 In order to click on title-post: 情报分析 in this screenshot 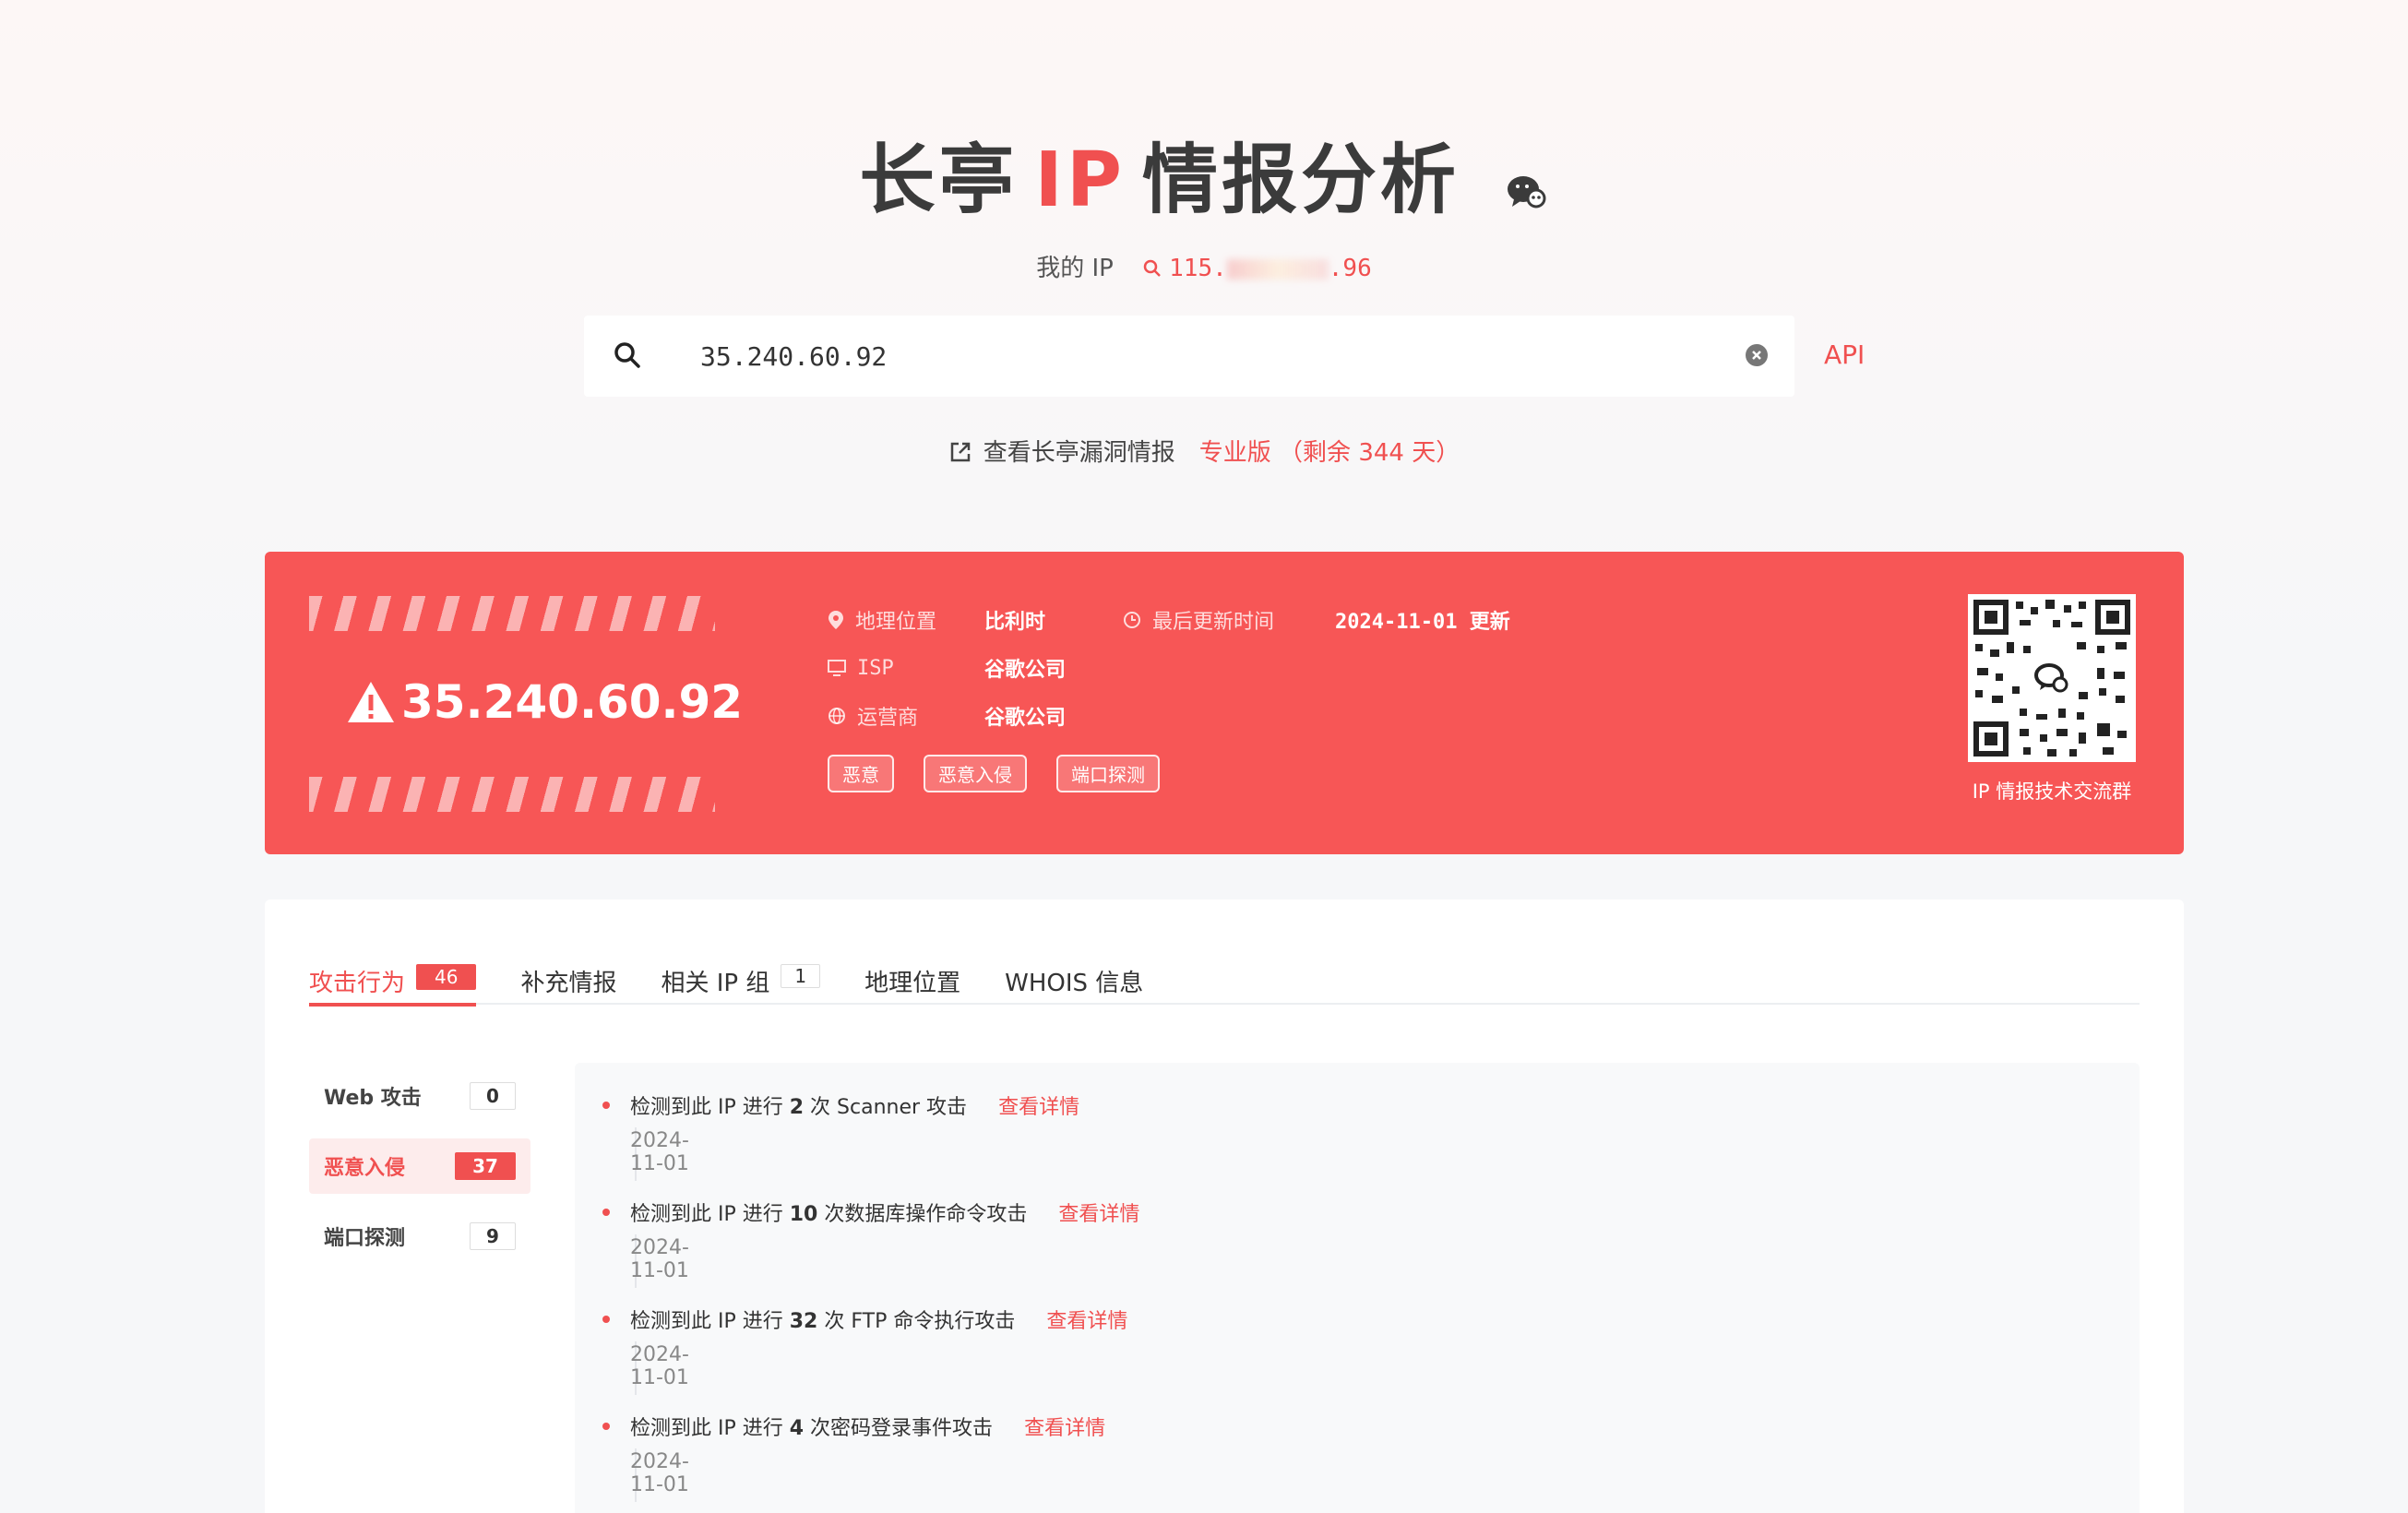, I will do `click(1301, 180)`.